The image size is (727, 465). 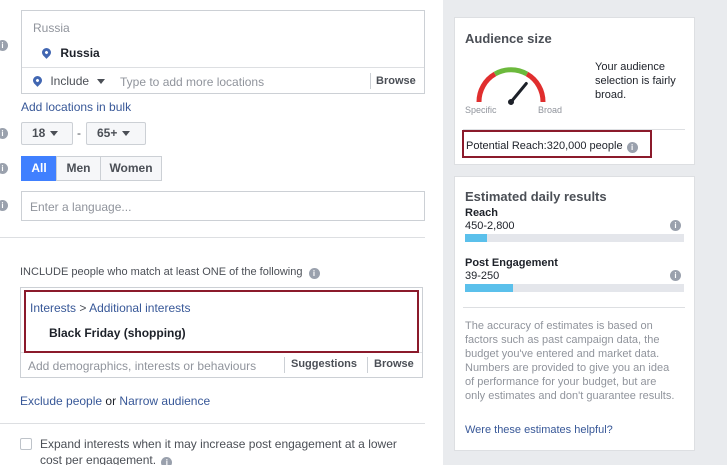 I want to click on audience-description: Your audience selection is fairly broad., so click(x=635, y=81).